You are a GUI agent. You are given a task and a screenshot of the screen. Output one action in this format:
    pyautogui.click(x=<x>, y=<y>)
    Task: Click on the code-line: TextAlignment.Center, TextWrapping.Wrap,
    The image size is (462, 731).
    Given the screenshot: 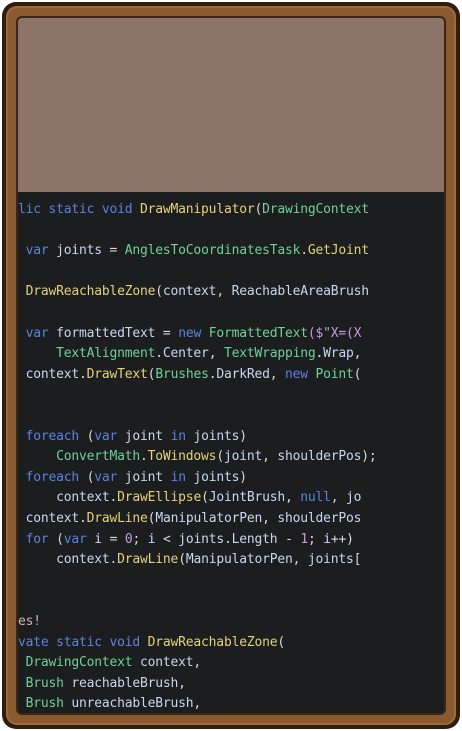 What is the action you would take?
    pyautogui.click(x=189, y=354)
    